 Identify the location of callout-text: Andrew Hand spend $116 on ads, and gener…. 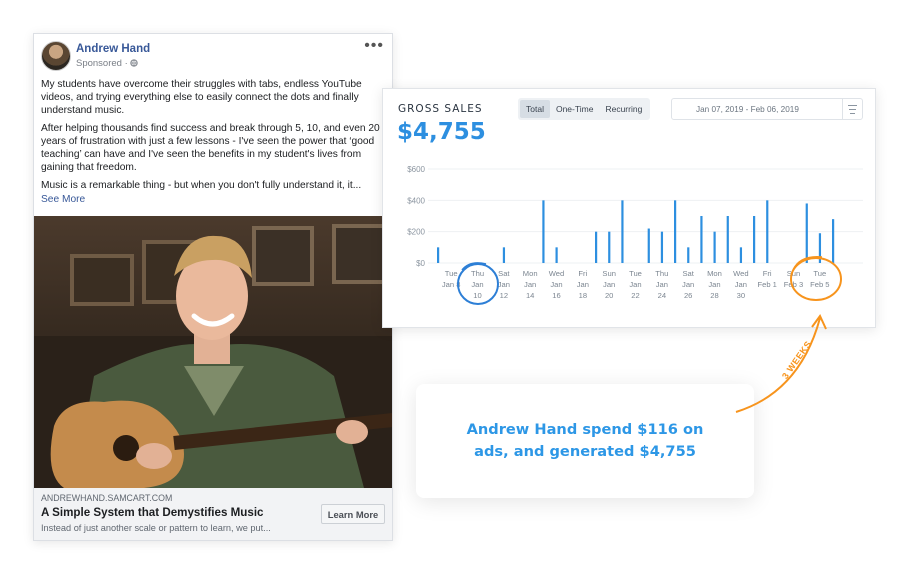
(585, 440).